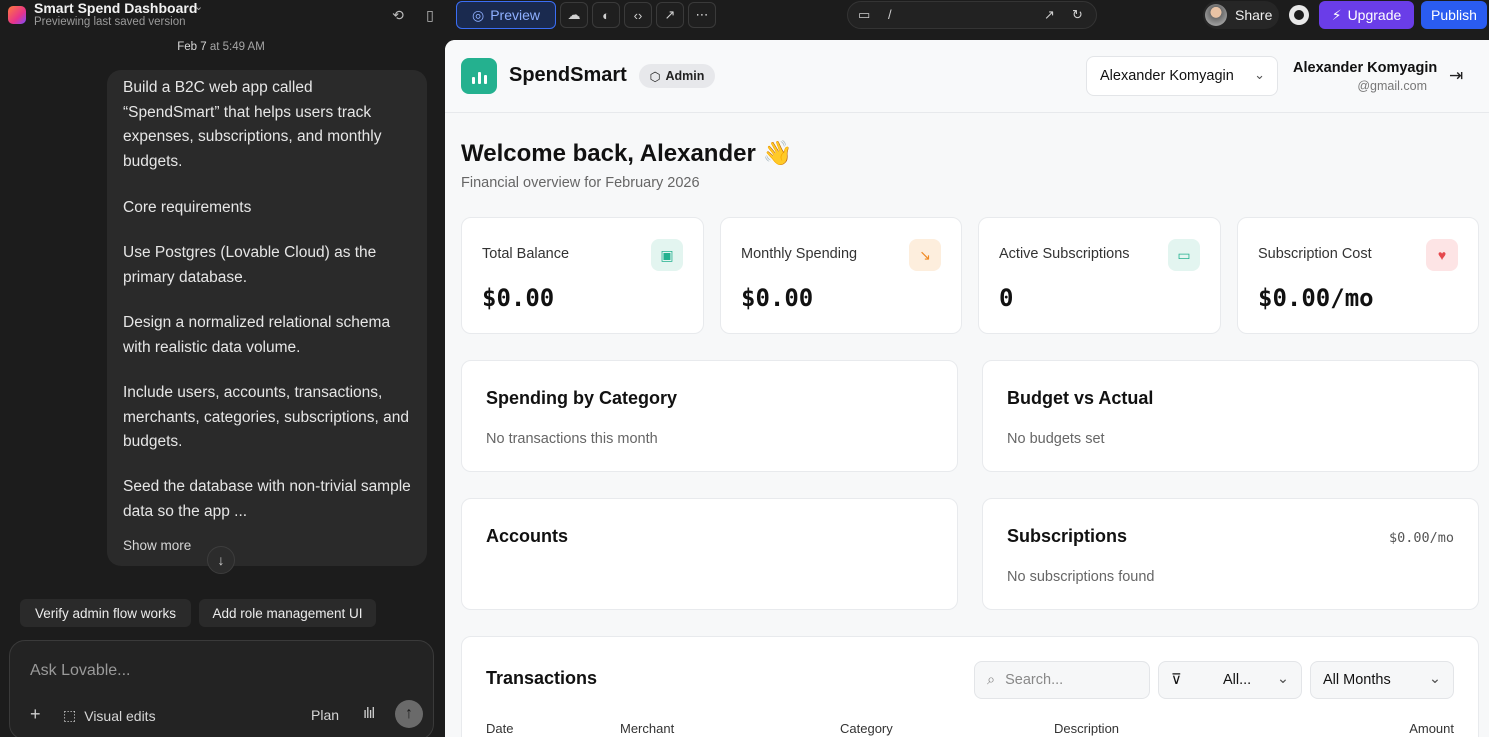  Describe the element at coordinates (568, 75) in the screenshot. I see `app-name: SpendSmart` at that location.